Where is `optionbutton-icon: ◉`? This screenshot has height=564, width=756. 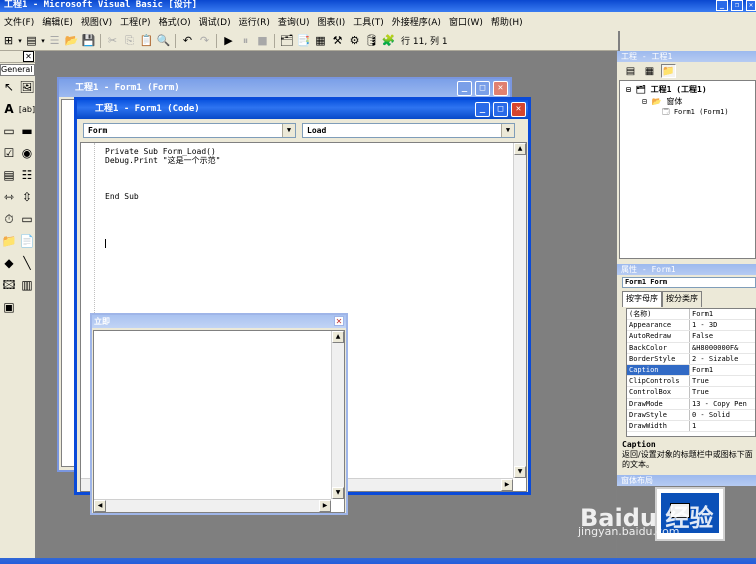 optionbutton-icon: ◉ is located at coordinates (27, 153).